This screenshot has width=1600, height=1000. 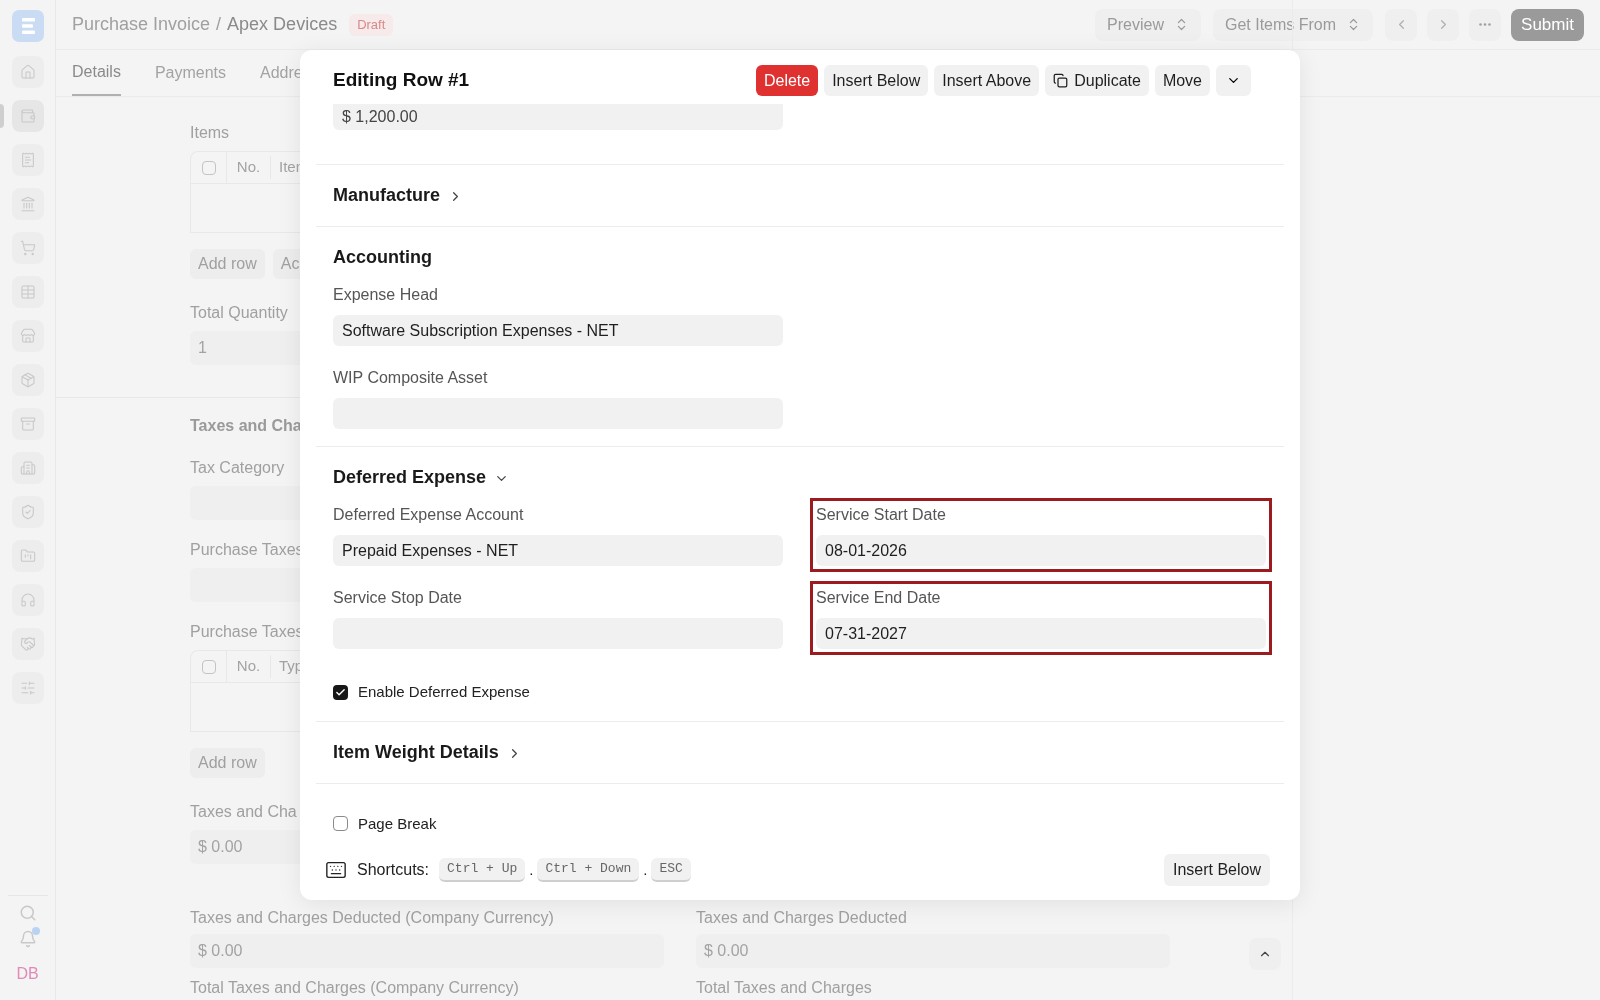 I want to click on input-field: 07-31-2027, so click(x=1041, y=633).